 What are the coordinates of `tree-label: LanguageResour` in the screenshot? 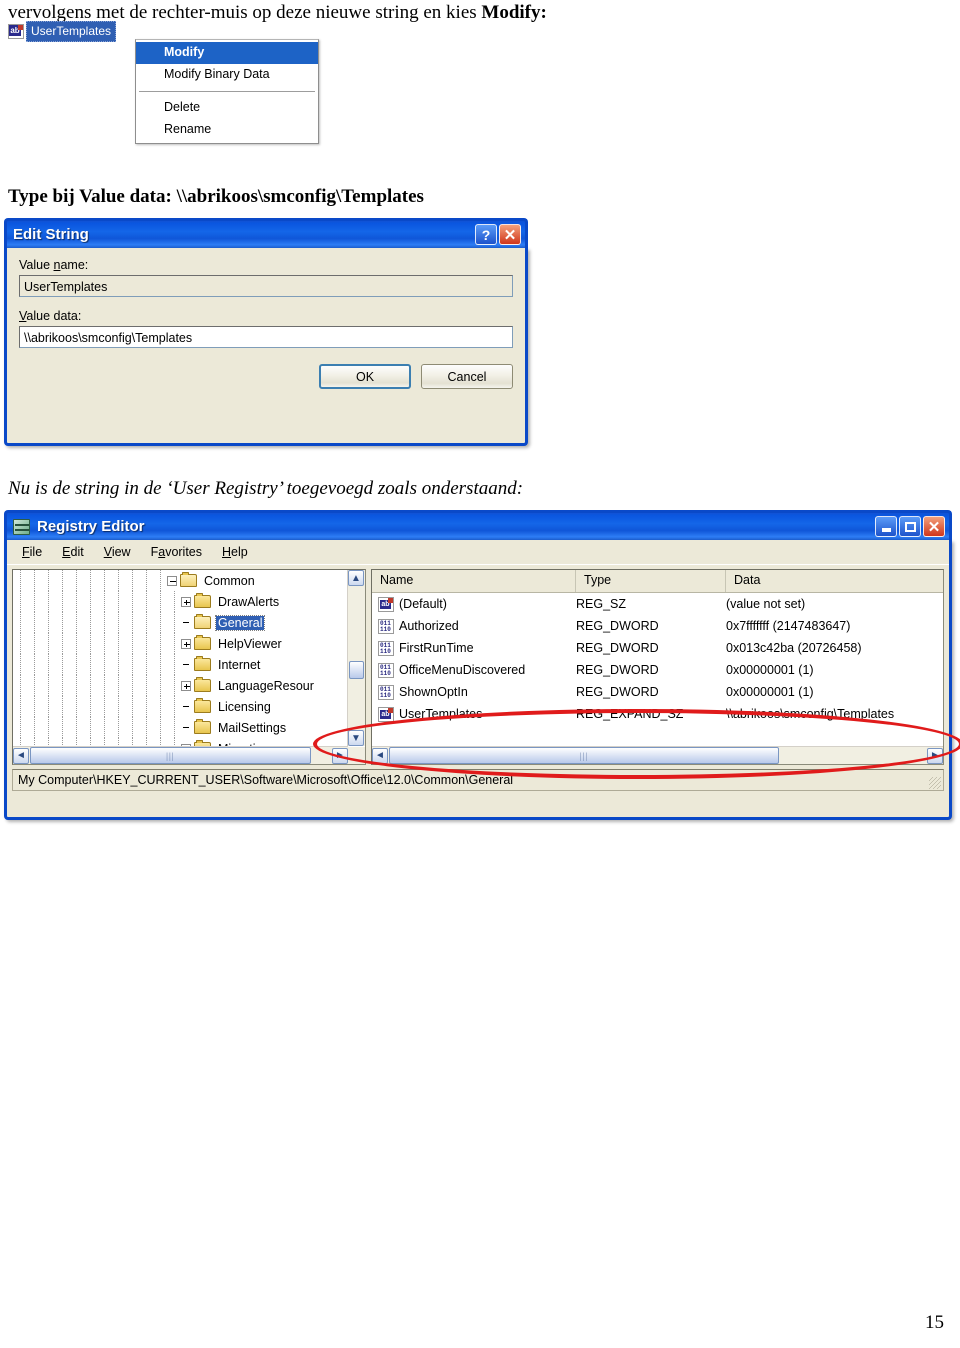 It's located at (266, 685).